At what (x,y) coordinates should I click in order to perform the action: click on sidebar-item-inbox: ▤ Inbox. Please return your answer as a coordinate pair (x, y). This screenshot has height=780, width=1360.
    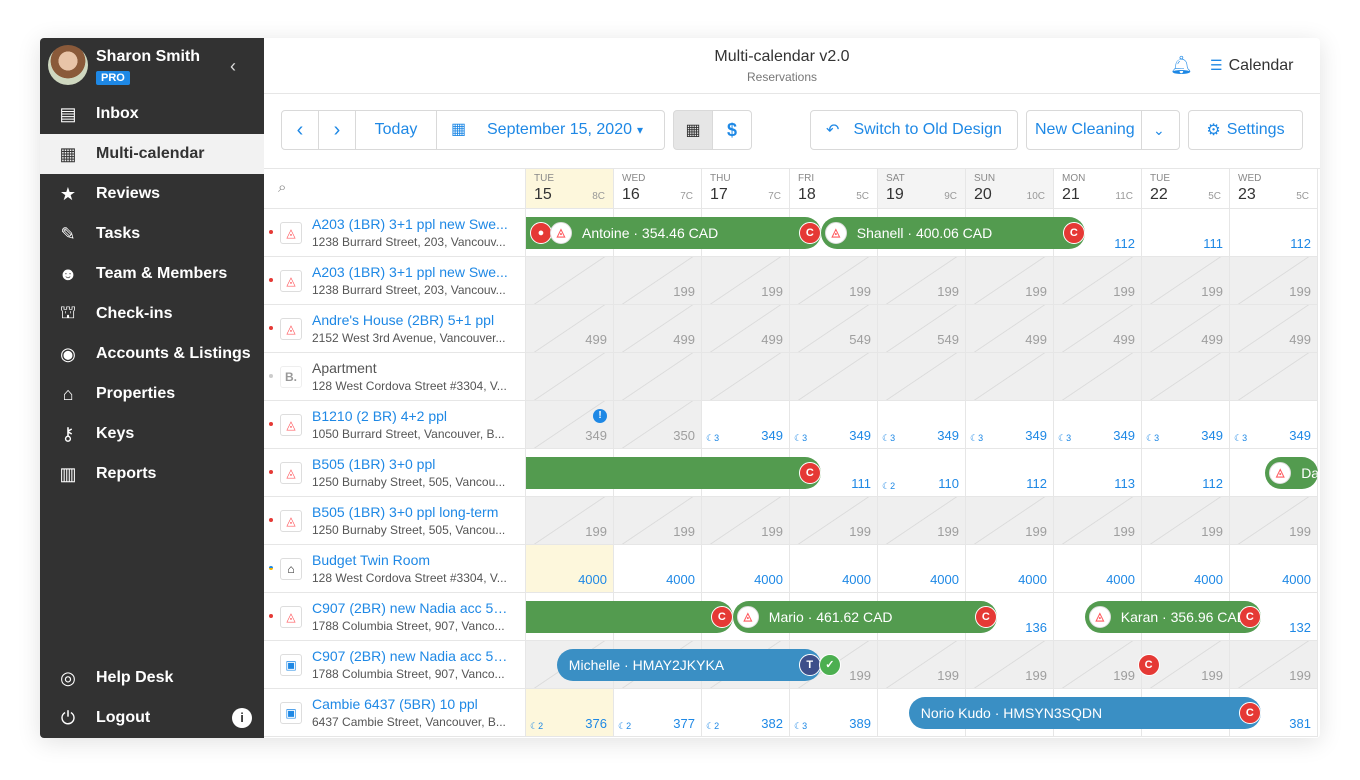
    Looking at the image, I should click on (152, 114).